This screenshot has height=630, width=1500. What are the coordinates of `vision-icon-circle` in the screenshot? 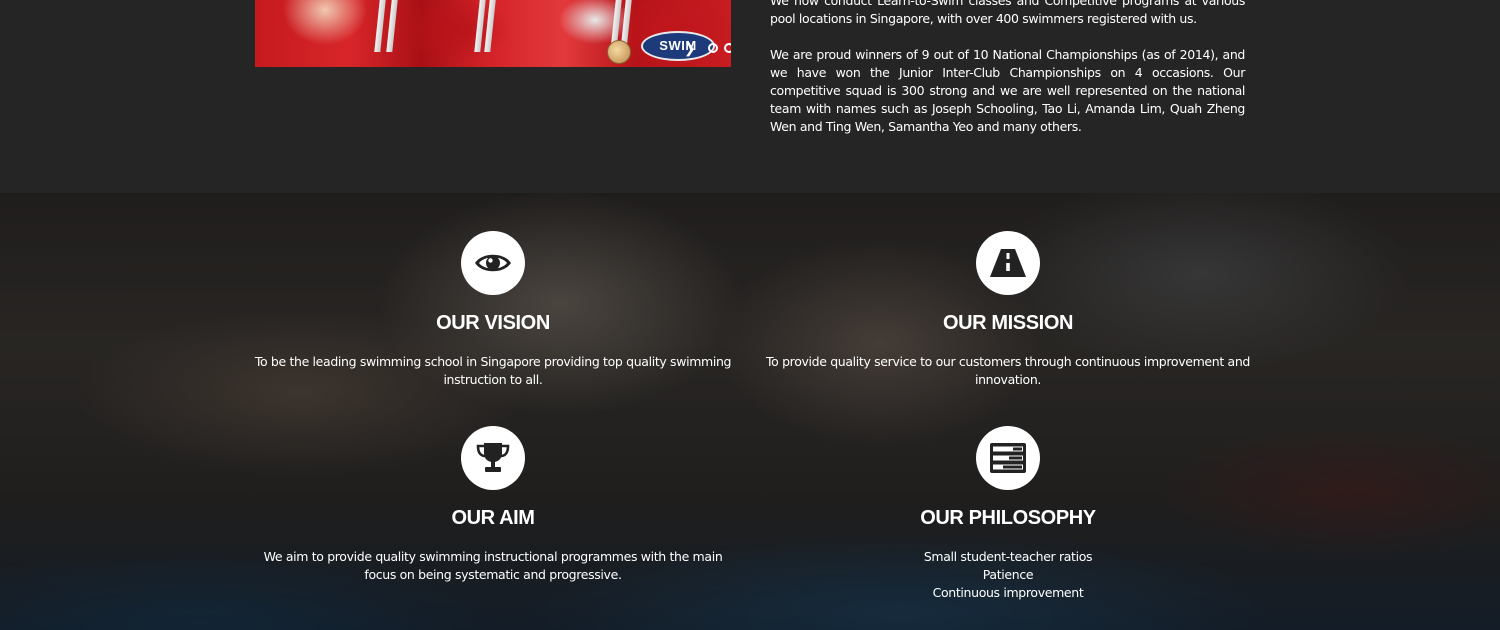 It's located at (493, 263).